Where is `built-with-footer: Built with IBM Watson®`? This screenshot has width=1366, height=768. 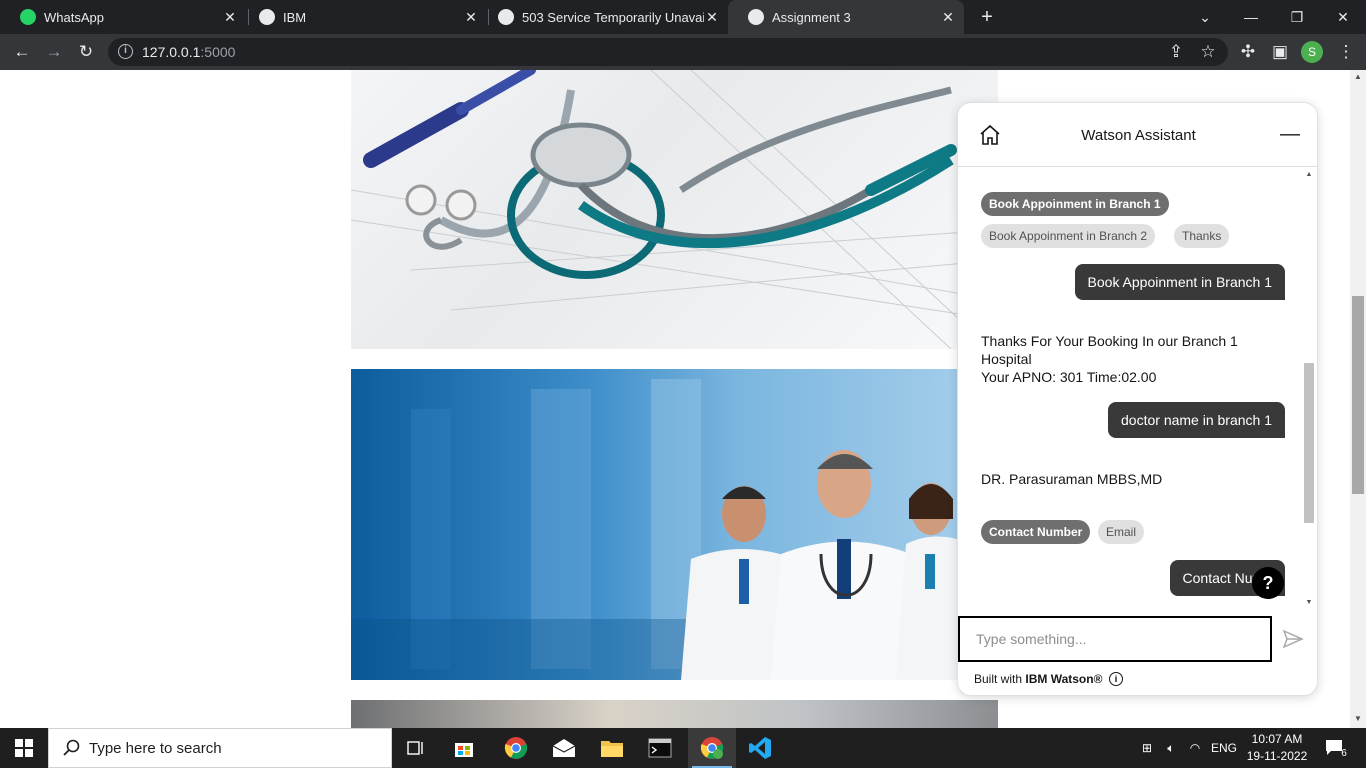 built-with-footer: Built with IBM Watson® is located at coordinates (1038, 679).